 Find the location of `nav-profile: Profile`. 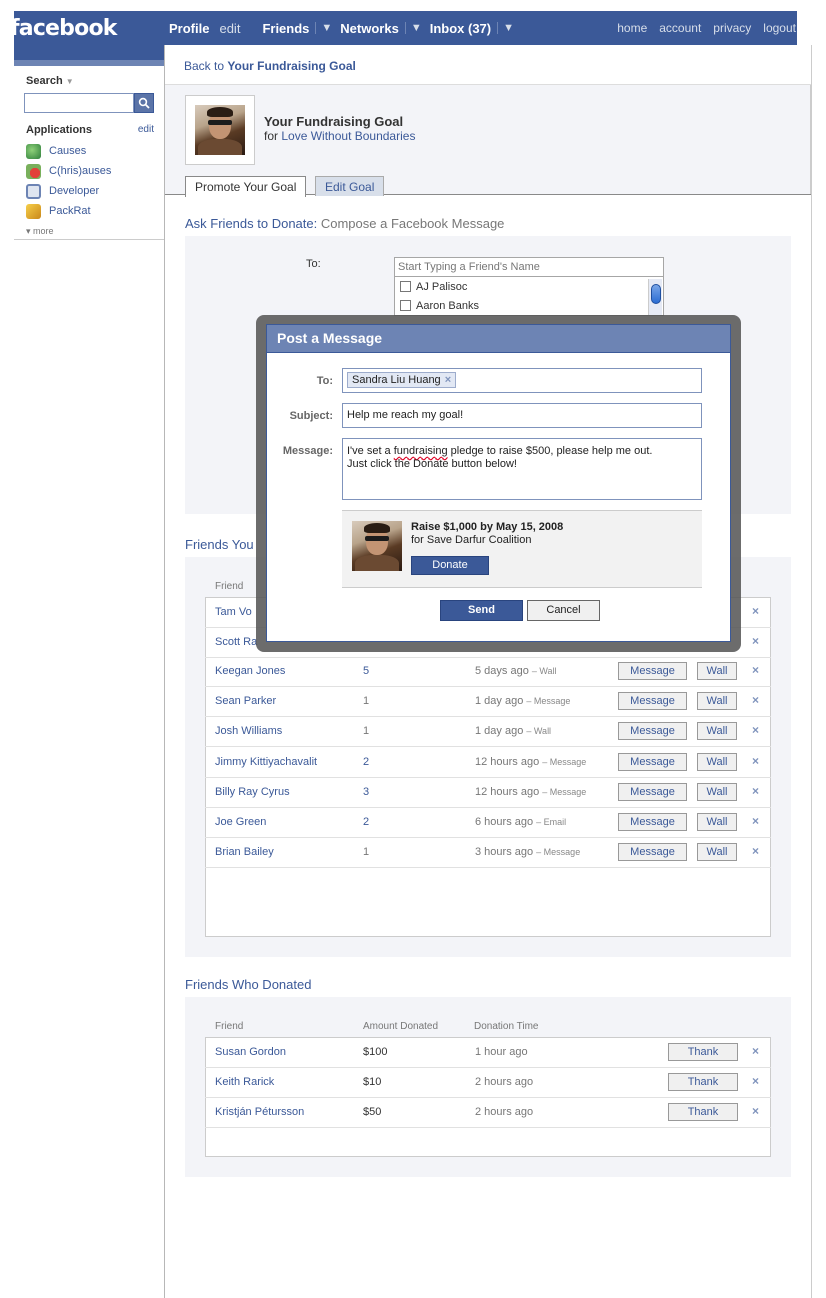

nav-profile: Profile is located at coordinates (189, 28).